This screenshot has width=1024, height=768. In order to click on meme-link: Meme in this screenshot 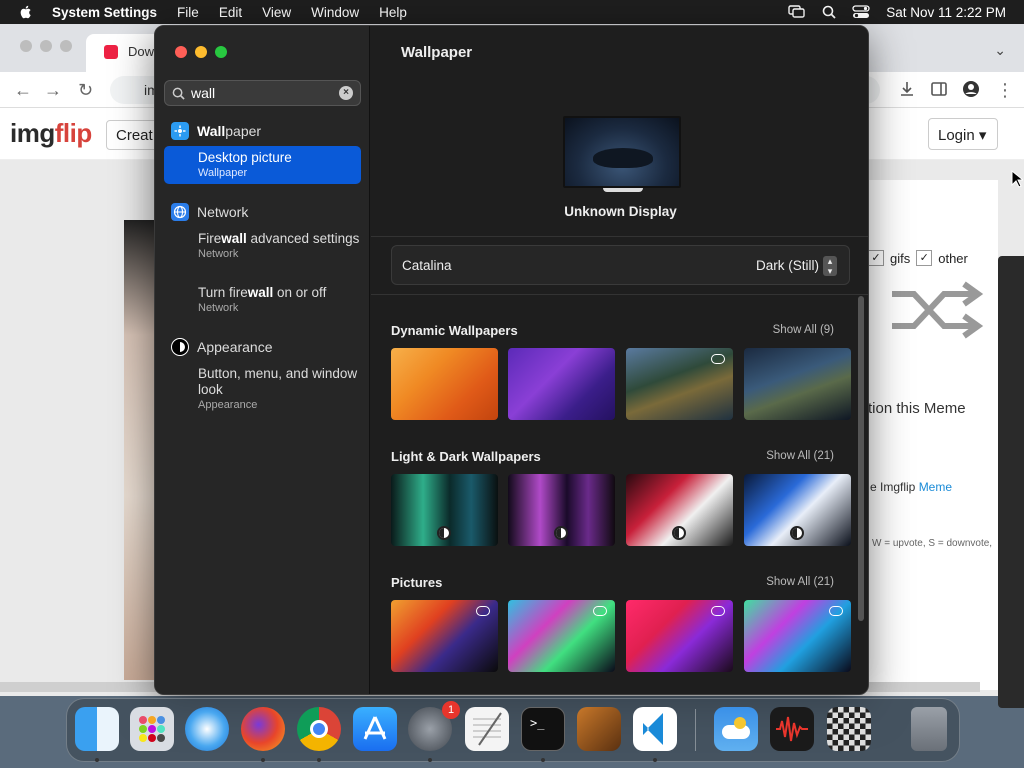, I will do `click(935, 487)`.